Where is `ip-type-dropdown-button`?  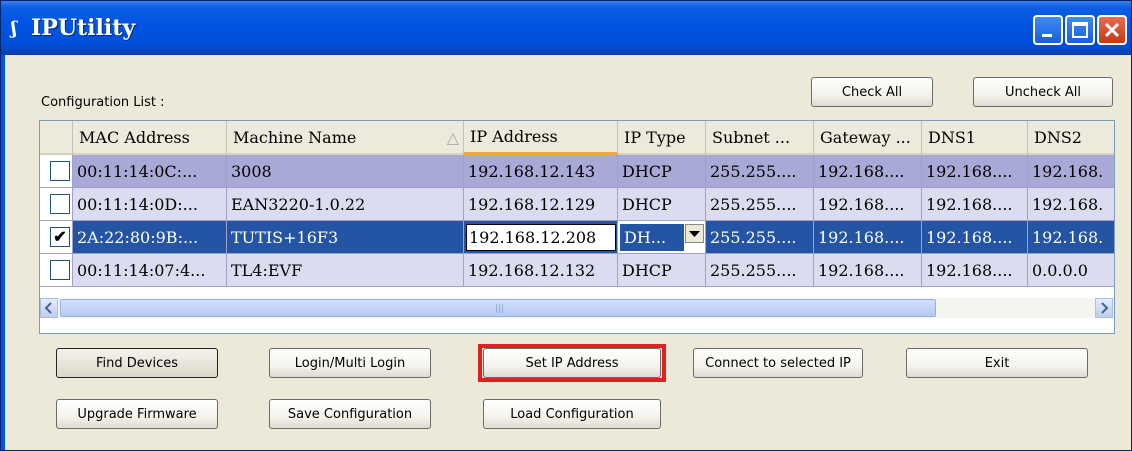
ip-type-dropdown-button is located at coordinates (694, 233).